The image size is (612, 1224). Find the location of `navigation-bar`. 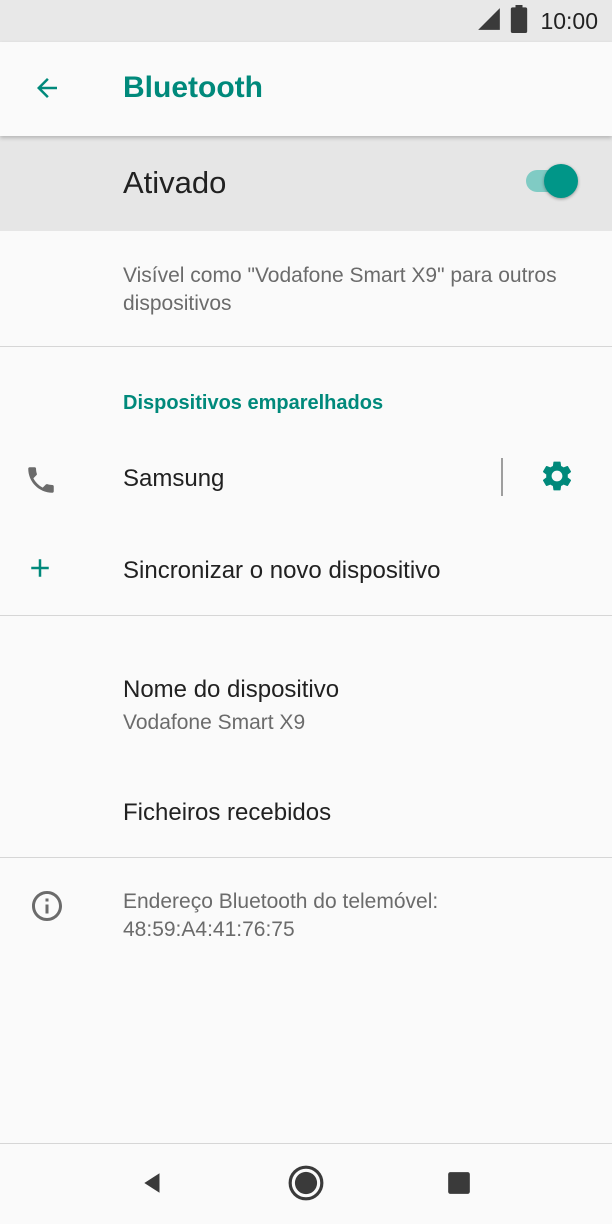

navigation-bar is located at coordinates (306, 1183).